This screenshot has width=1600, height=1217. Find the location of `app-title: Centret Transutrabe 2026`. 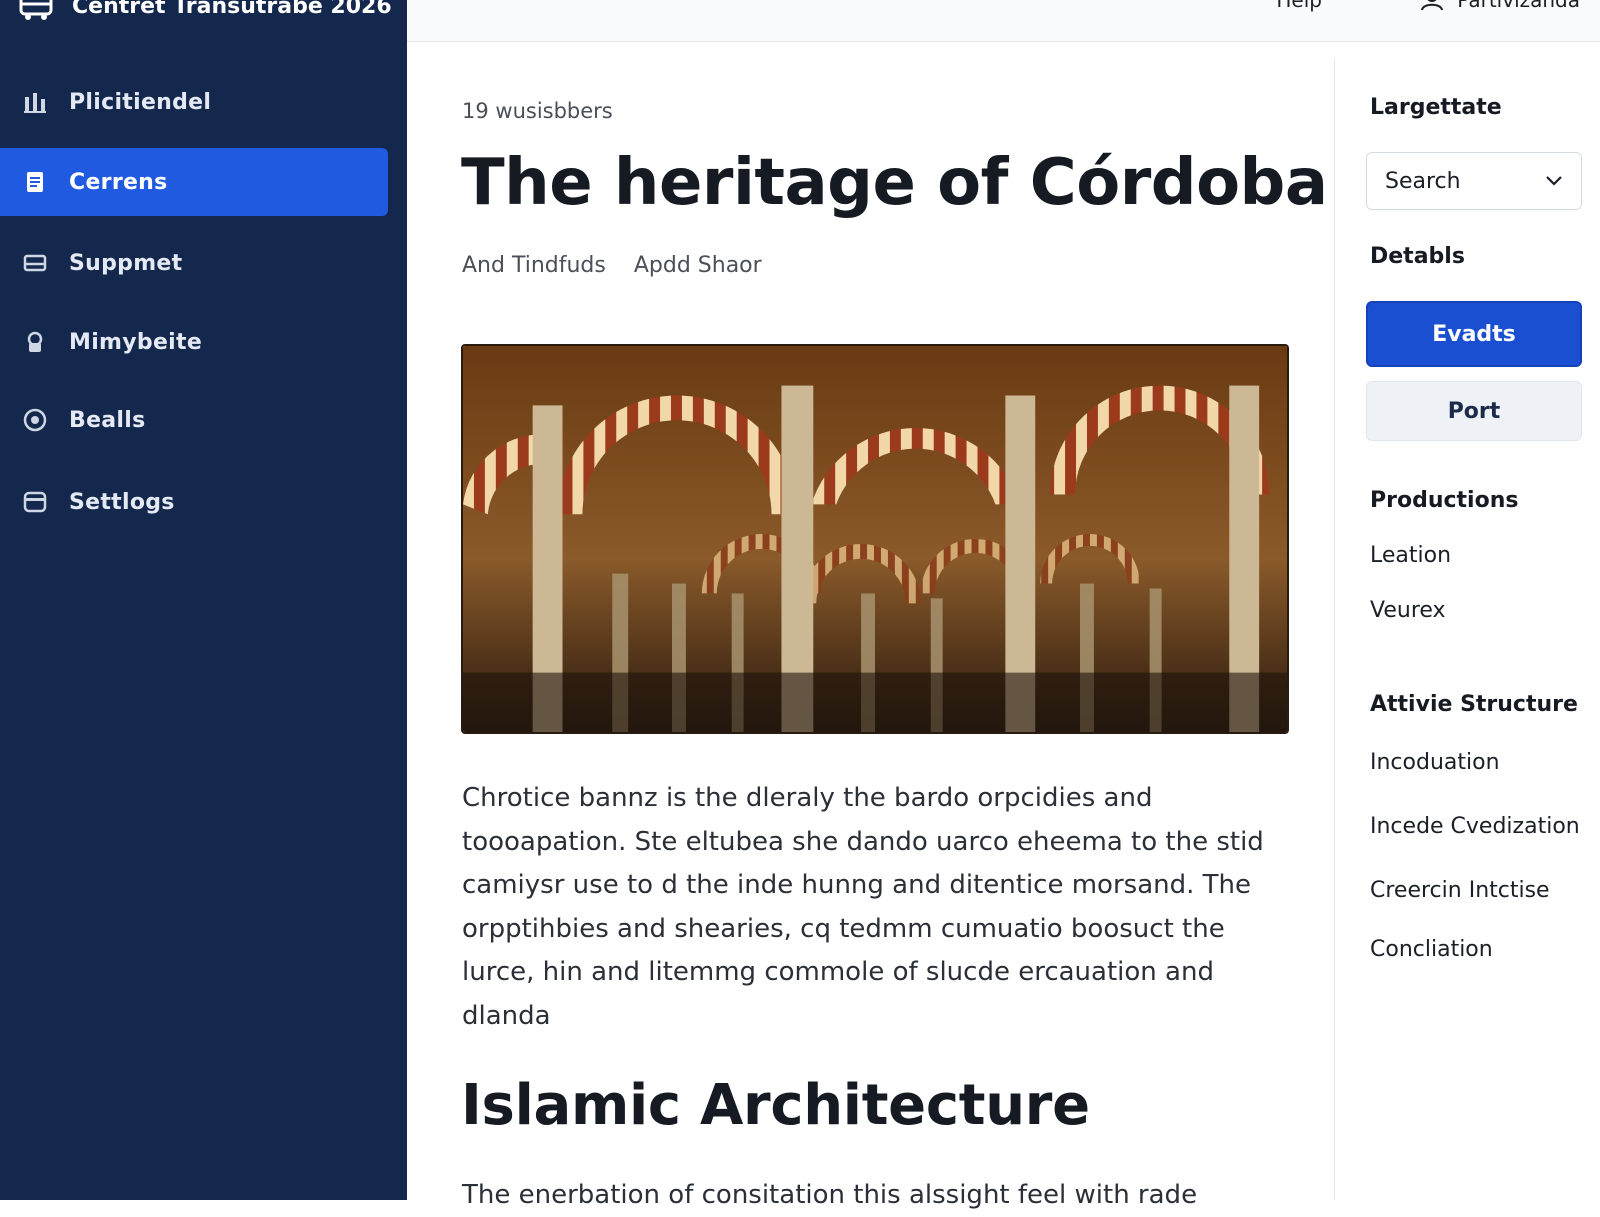

app-title: Centret Transutrabe 2026 is located at coordinates (232, 9).